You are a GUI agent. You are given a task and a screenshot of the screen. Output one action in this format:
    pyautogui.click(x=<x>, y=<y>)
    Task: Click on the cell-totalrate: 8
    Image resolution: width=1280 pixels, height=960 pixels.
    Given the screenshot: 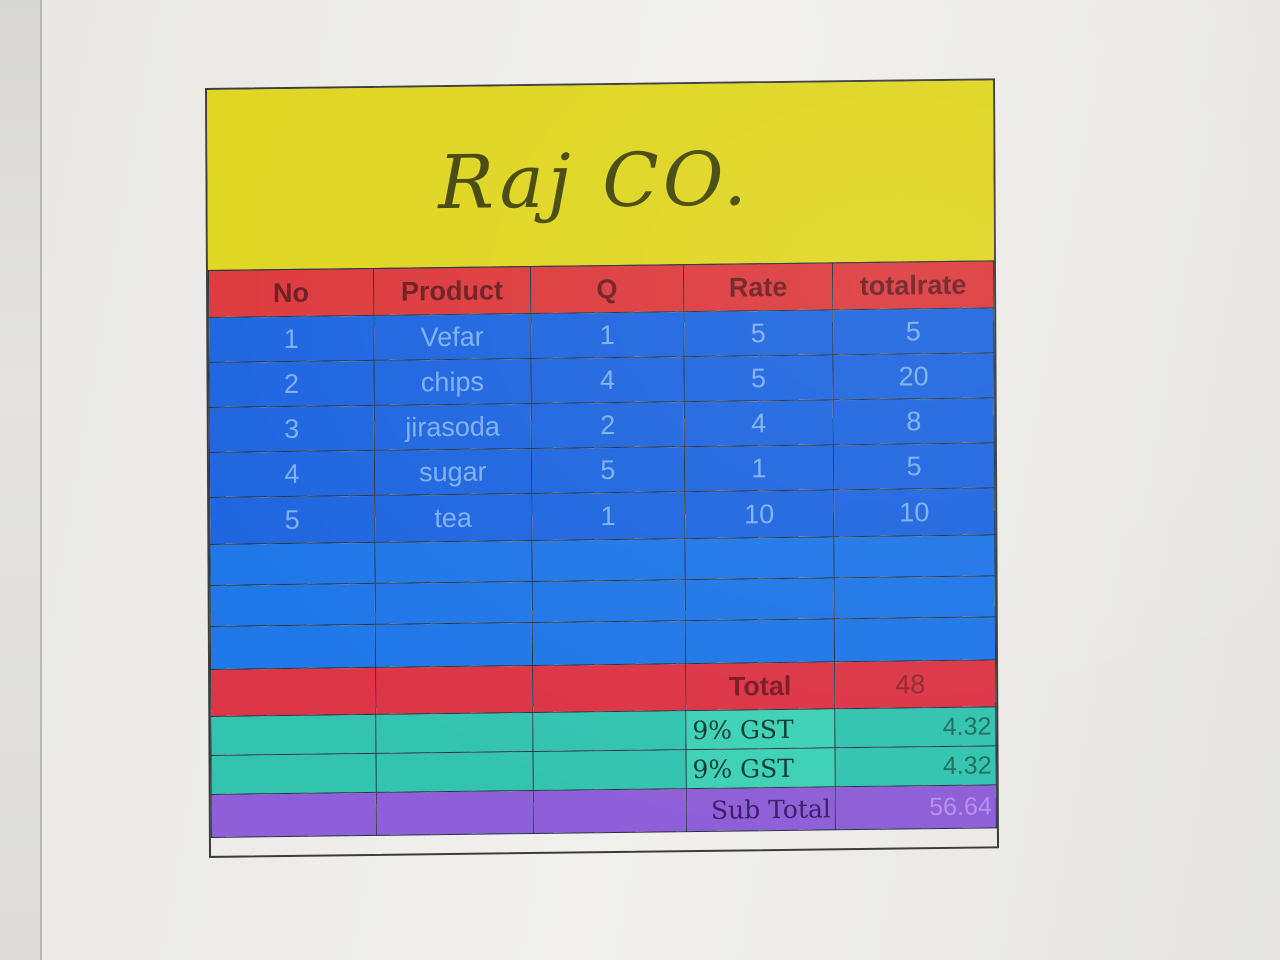 What is the action you would take?
    pyautogui.click(x=914, y=421)
    